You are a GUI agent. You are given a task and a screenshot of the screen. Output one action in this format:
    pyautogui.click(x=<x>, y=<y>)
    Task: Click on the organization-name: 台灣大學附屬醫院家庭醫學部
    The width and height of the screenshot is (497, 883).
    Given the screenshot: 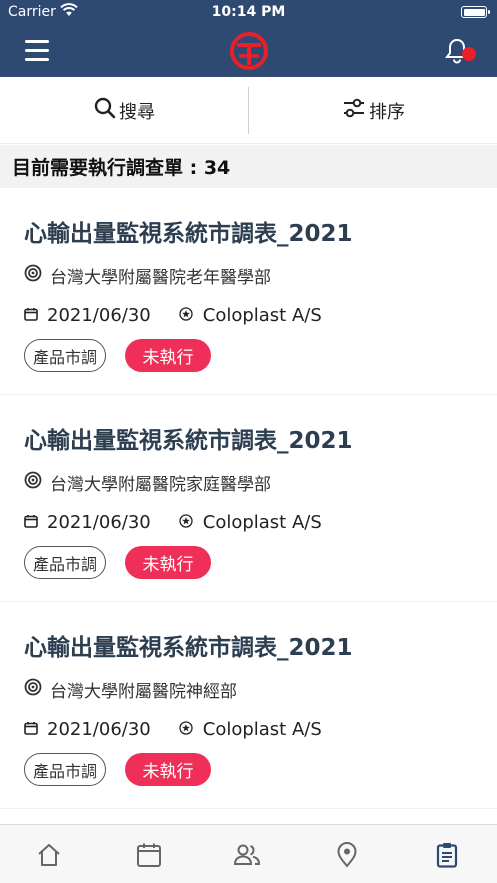 What is the action you would take?
    pyautogui.click(x=160, y=485)
    